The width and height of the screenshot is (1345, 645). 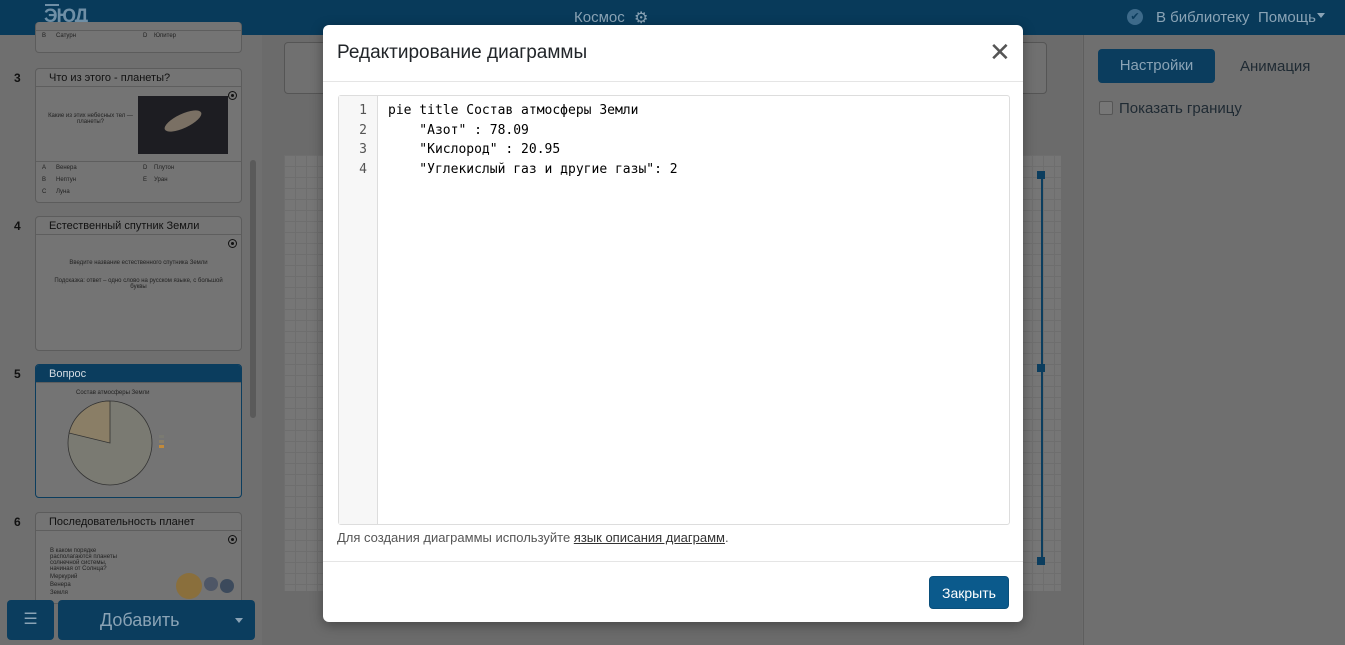 I want to click on close-button: Закрыть, so click(x=969, y=592).